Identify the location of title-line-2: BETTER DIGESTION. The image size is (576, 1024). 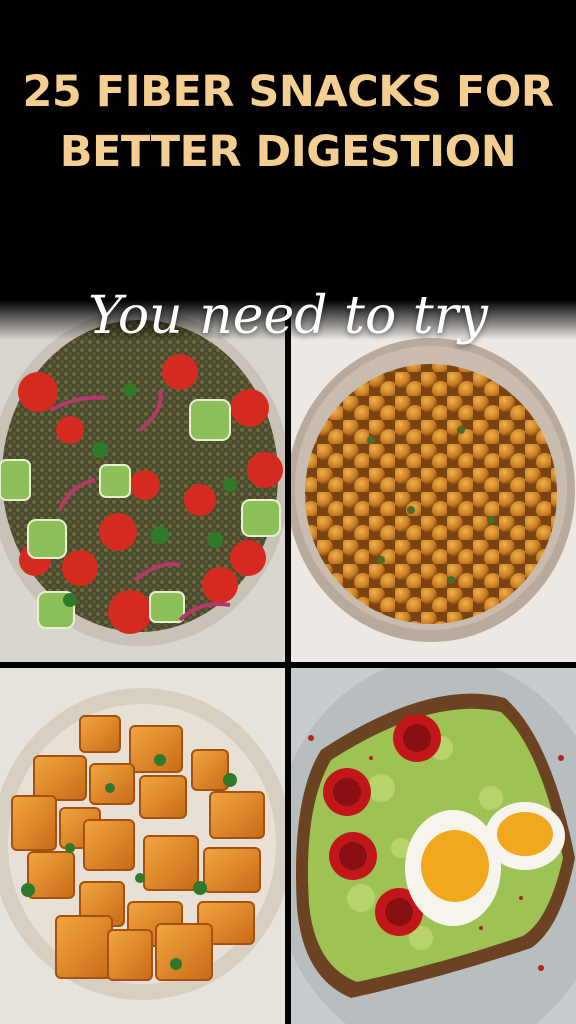
(288, 152).